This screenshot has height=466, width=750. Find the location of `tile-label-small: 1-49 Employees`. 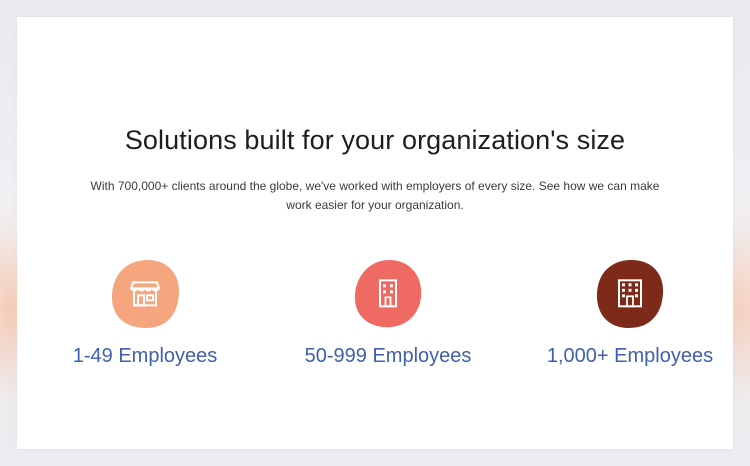

tile-label-small: 1-49 Employees is located at coordinates (145, 356).